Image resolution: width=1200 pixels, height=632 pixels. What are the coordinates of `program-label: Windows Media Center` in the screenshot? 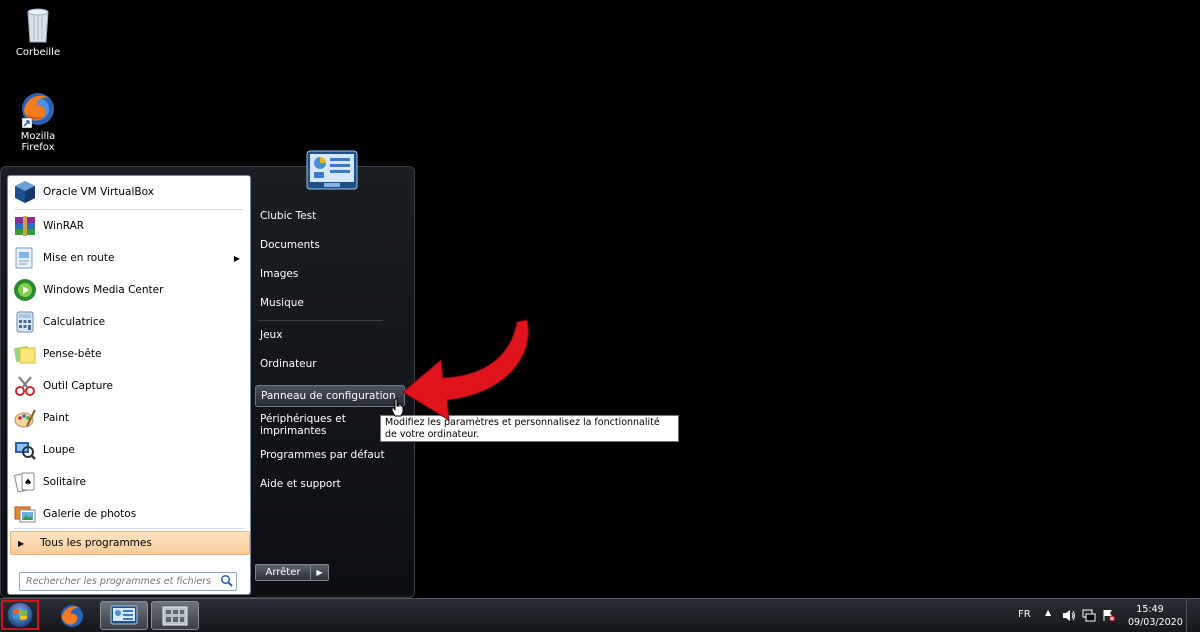 It's located at (103, 290).